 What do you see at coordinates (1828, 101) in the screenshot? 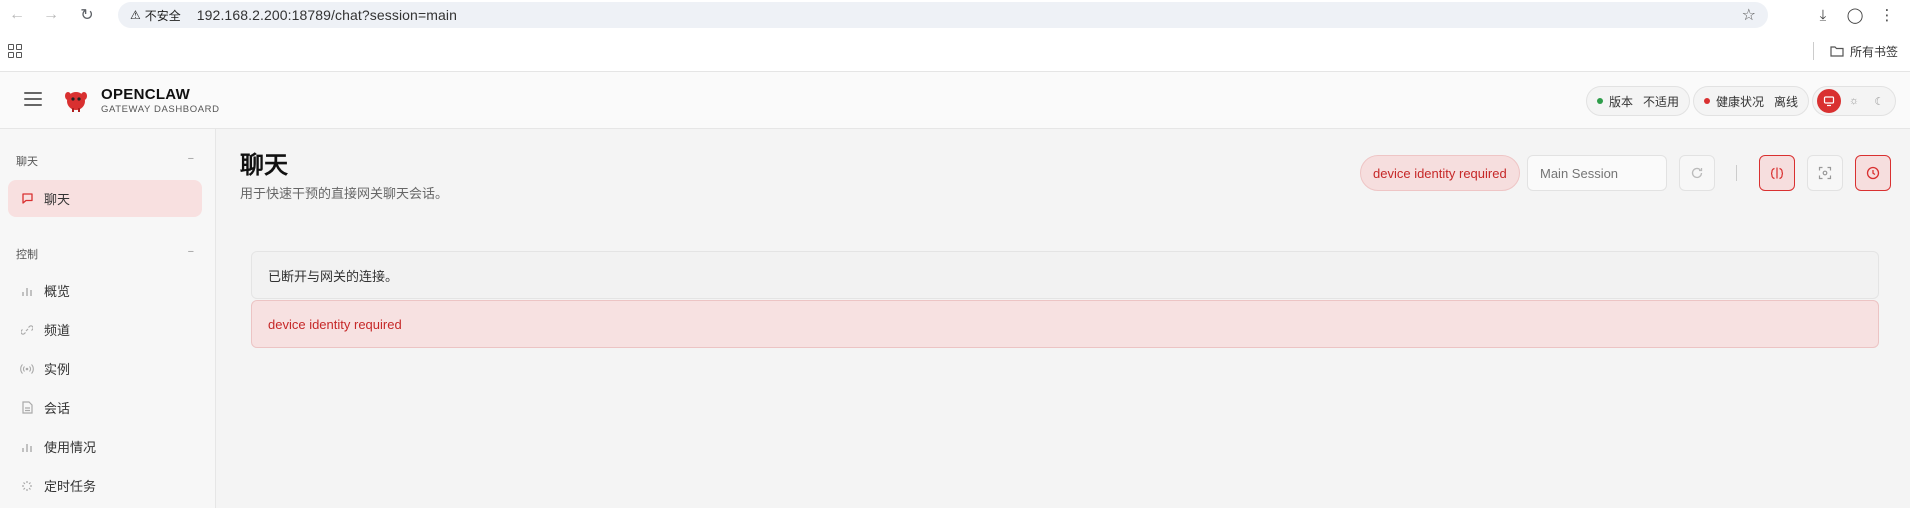
I see `system-theme-icon` at bounding box center [1828, 101].